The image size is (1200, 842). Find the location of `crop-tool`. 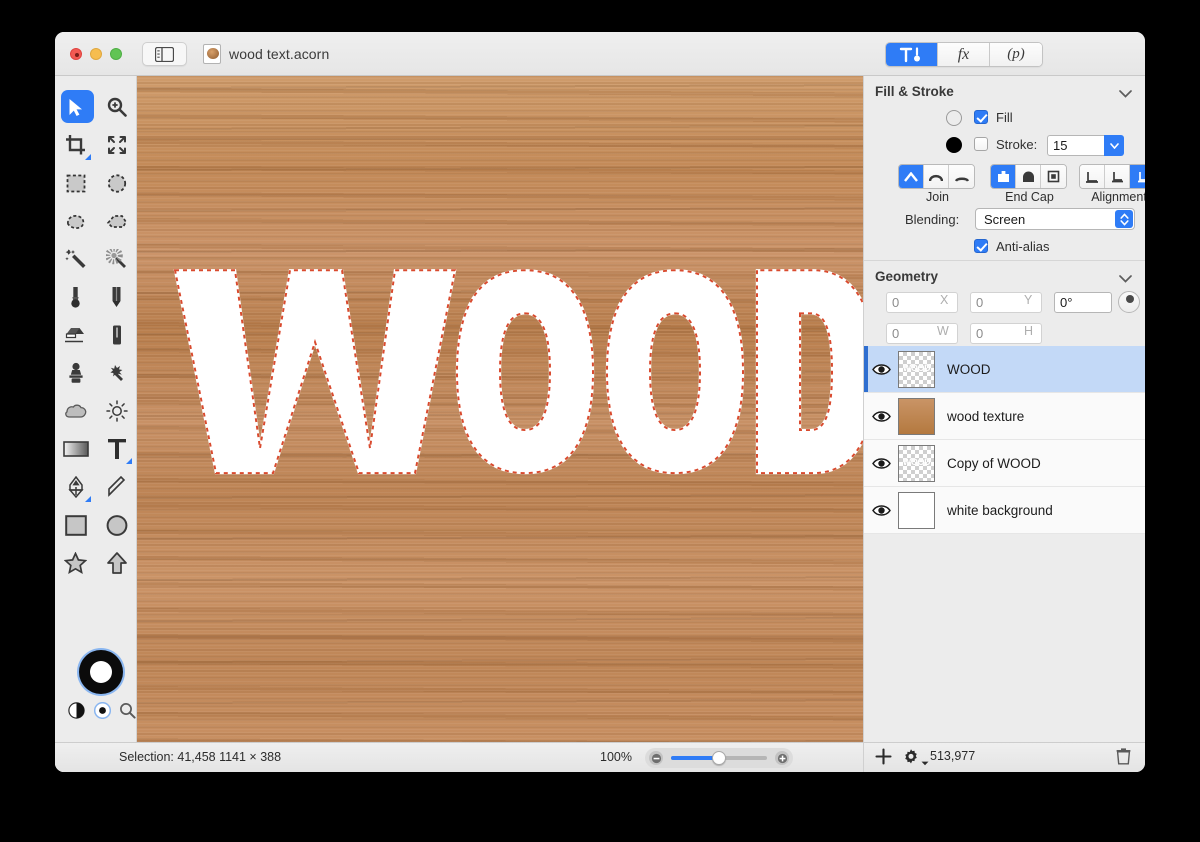

crop-tool is located at coordinates (75, 145).